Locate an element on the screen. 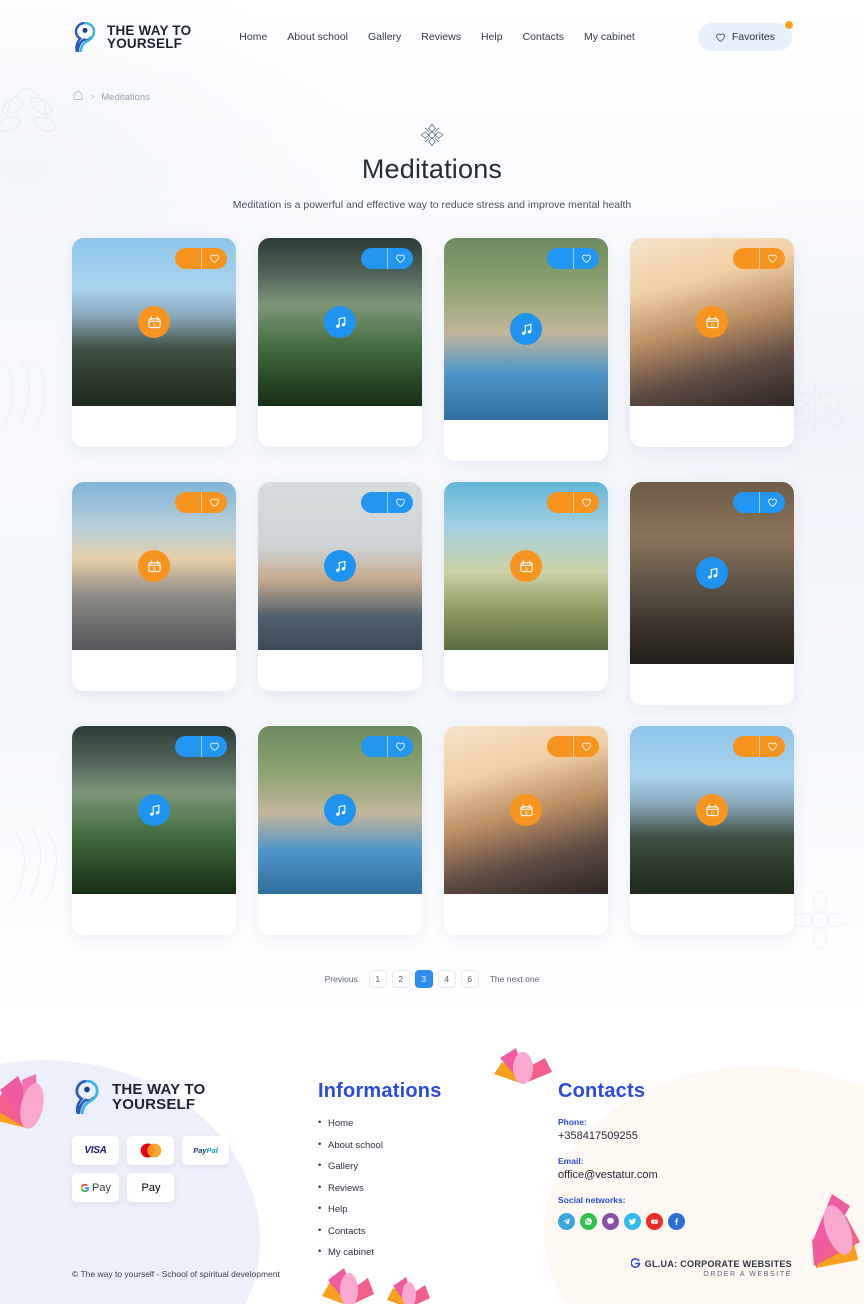 The width and height of the screenshot is (864, 1304). person-ribbon-logo-icon is located at coordinates (85, 37).